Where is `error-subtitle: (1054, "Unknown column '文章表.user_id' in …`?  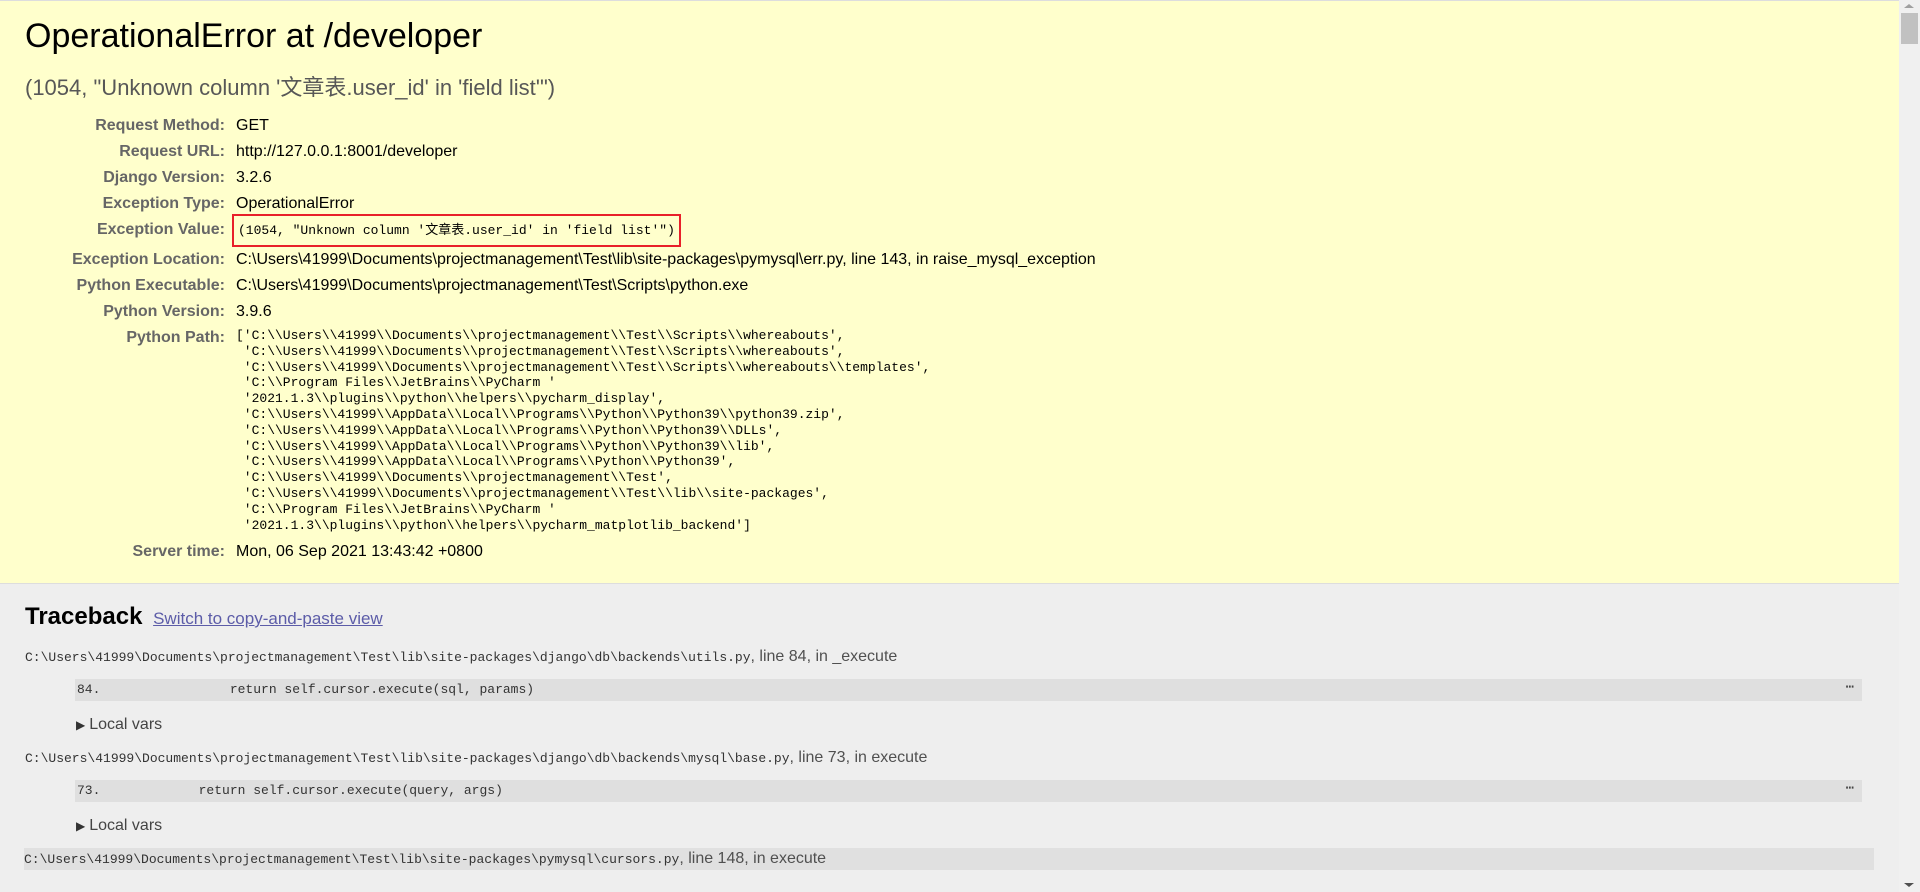 error-subtitle: (1054, "Unknown column '文章表.user_id' in … is located at coordinates (290, 87).